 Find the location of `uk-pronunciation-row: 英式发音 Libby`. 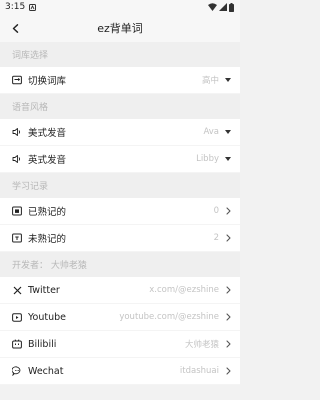

uk-pronunciation-row: 英式发音 Libby is located at coordinates (120, 159).